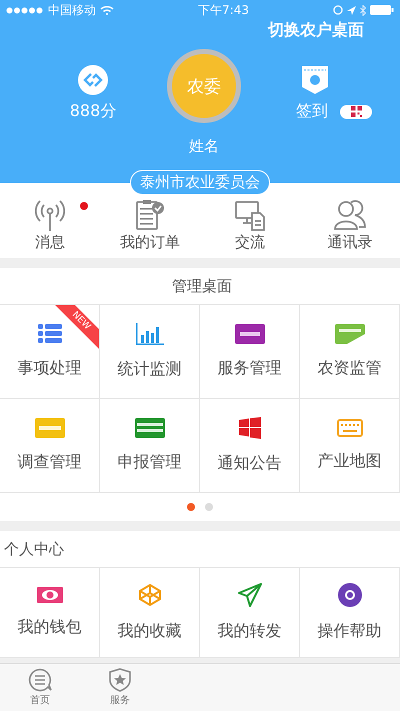 The width and height of the screenshot is (400, 711). What do you see at coordinates (349, 428) in the screenshot?
I see `keyboard-icon` at bounding box center [349, 428].